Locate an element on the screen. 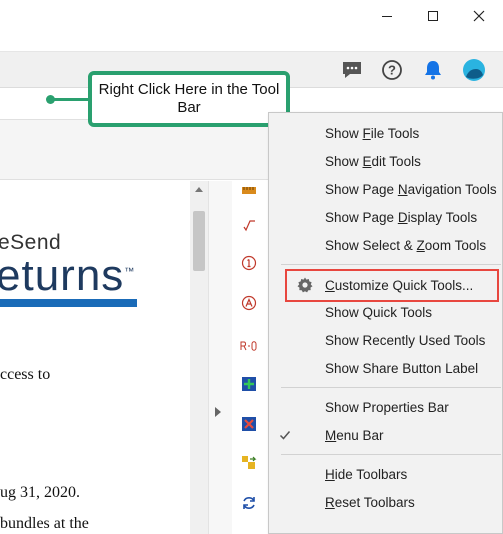 The height and width of the screenshot is (534, 503). notifications-button is located at coordinates (433, 70).